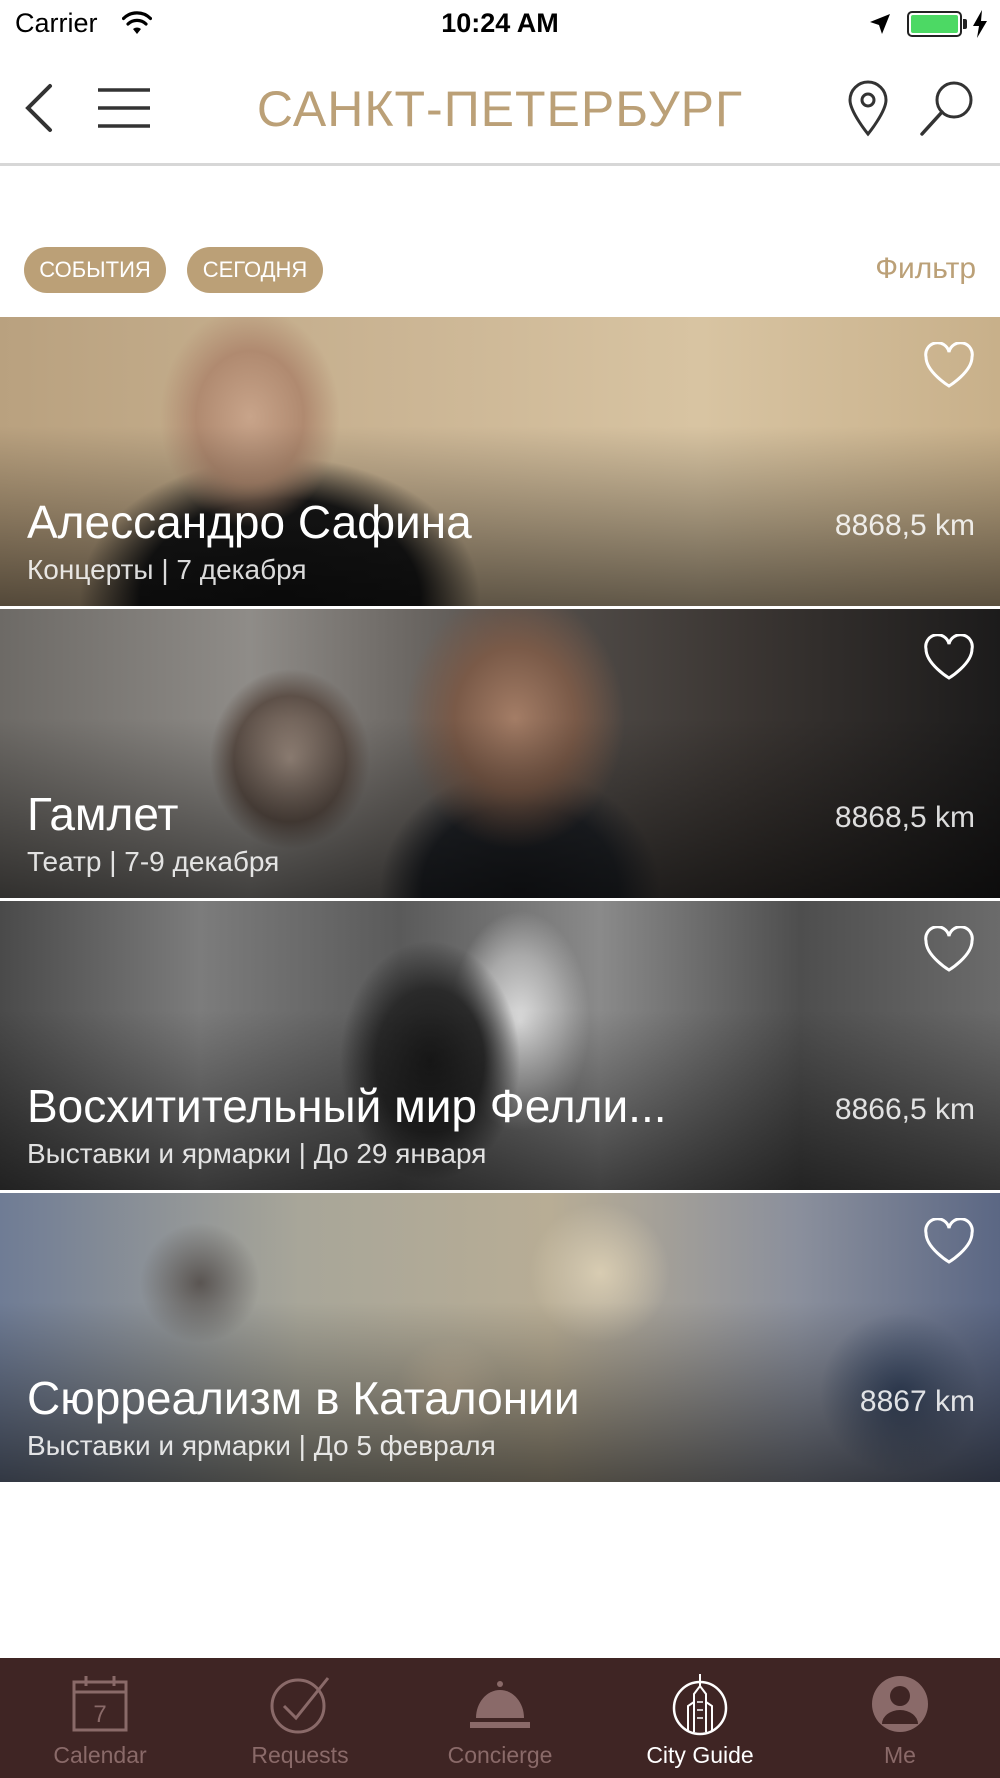  I want to click on battery-tip, so click(965, 24).